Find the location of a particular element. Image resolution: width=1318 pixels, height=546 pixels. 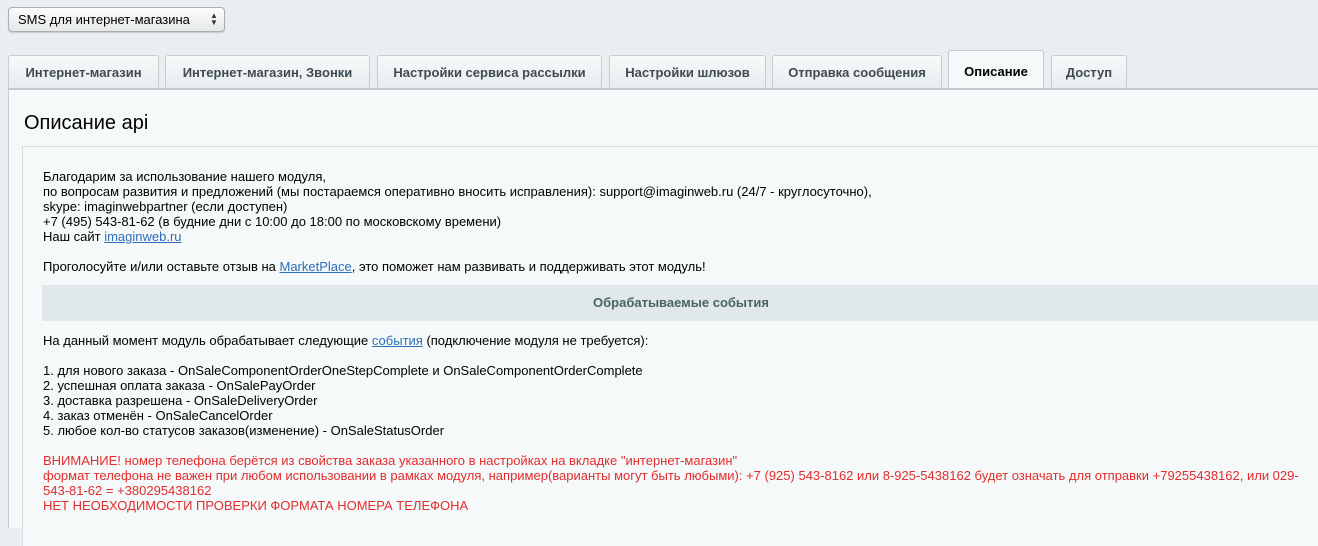

site-label: Наш сайт is located at coordinates (74, 236).